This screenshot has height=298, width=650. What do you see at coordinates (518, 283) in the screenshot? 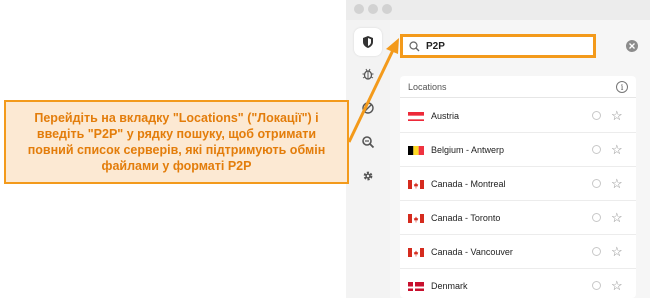
I see `location-row: Denmark ☆` at bounding box center [518, 283].